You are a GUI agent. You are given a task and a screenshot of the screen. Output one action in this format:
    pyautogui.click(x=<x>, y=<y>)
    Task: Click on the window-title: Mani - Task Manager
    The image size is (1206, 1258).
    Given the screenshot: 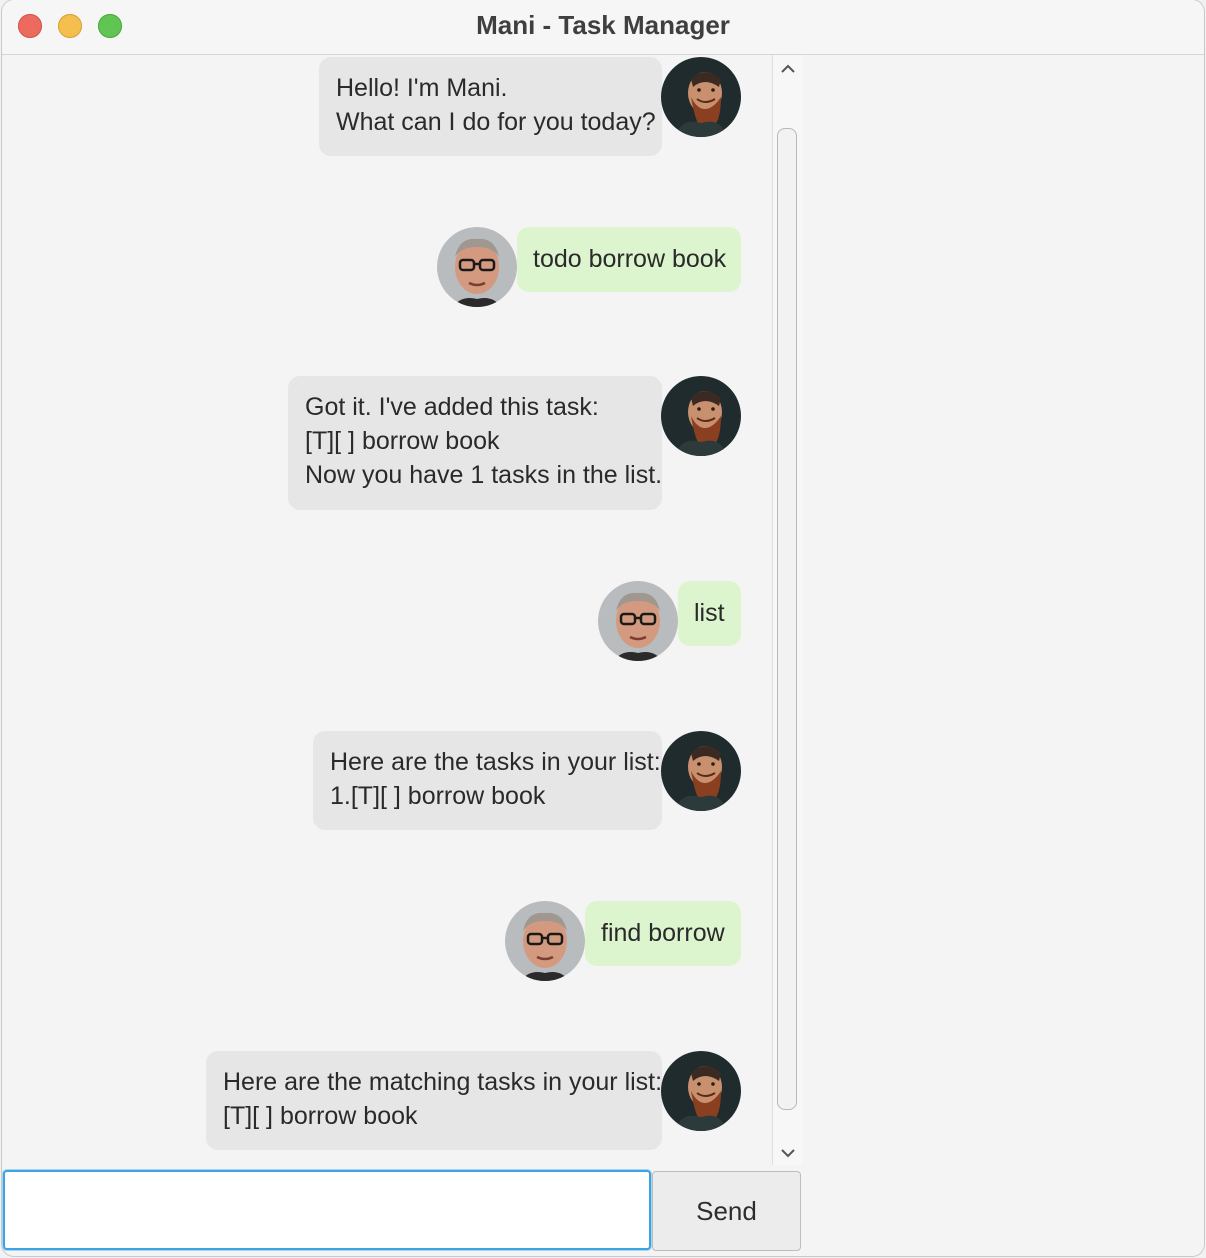 What is the action you would take?
    pyautogui.click(x=603, y=25)
    